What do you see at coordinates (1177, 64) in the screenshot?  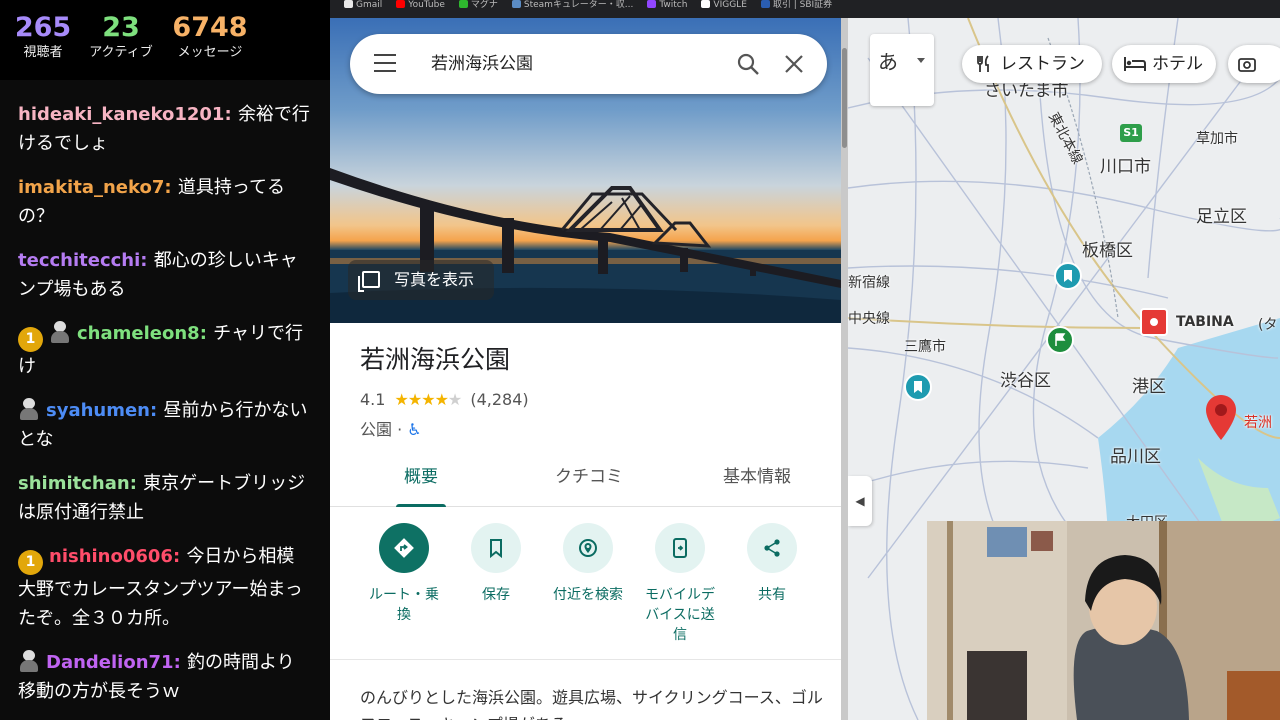 I see `hotel-chip-label: ホテル` at bounding box center [1177, 64].